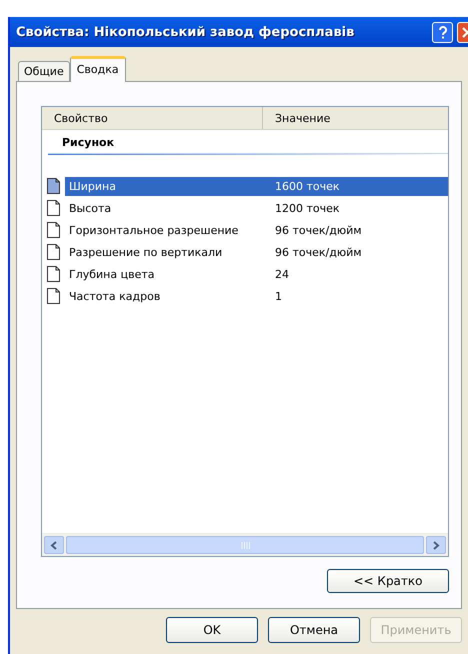  I want to click on chevron-right-icon, so click(436, 545).